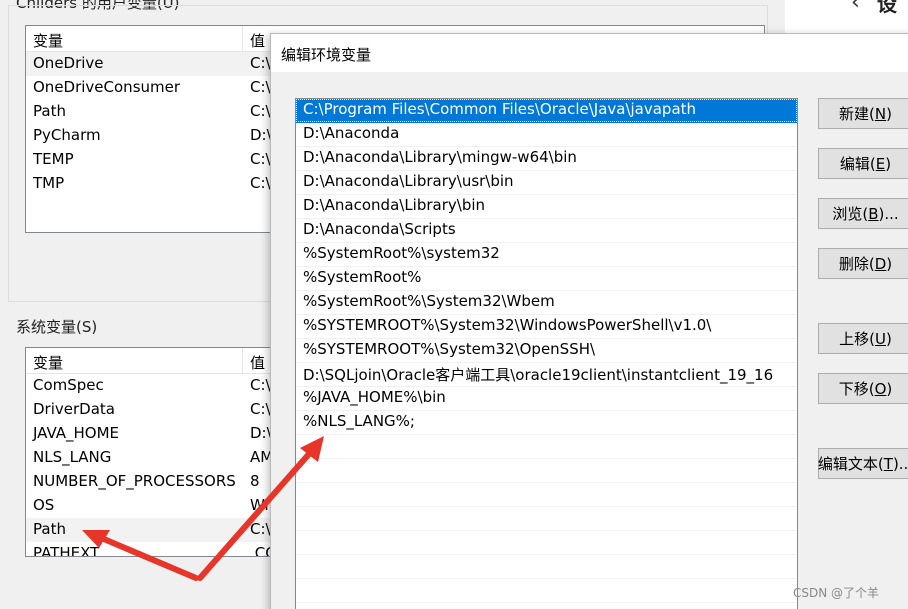 This screenshot has height=609, width=908. What do you see at coordinates (546, 135) in the screenshot?
I see `path-entry: D:\Anaconda` at bounding box center [546, 135].